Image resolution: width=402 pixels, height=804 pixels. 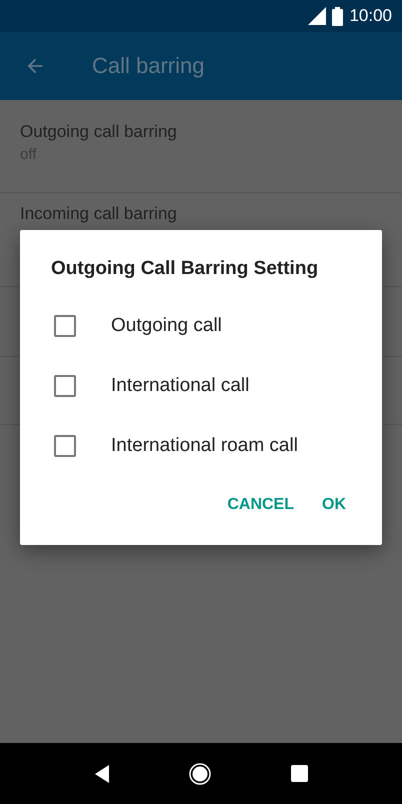 I want to click on dialog-title: Outgoing Call Barring Setting, so click(x=185, y=269).